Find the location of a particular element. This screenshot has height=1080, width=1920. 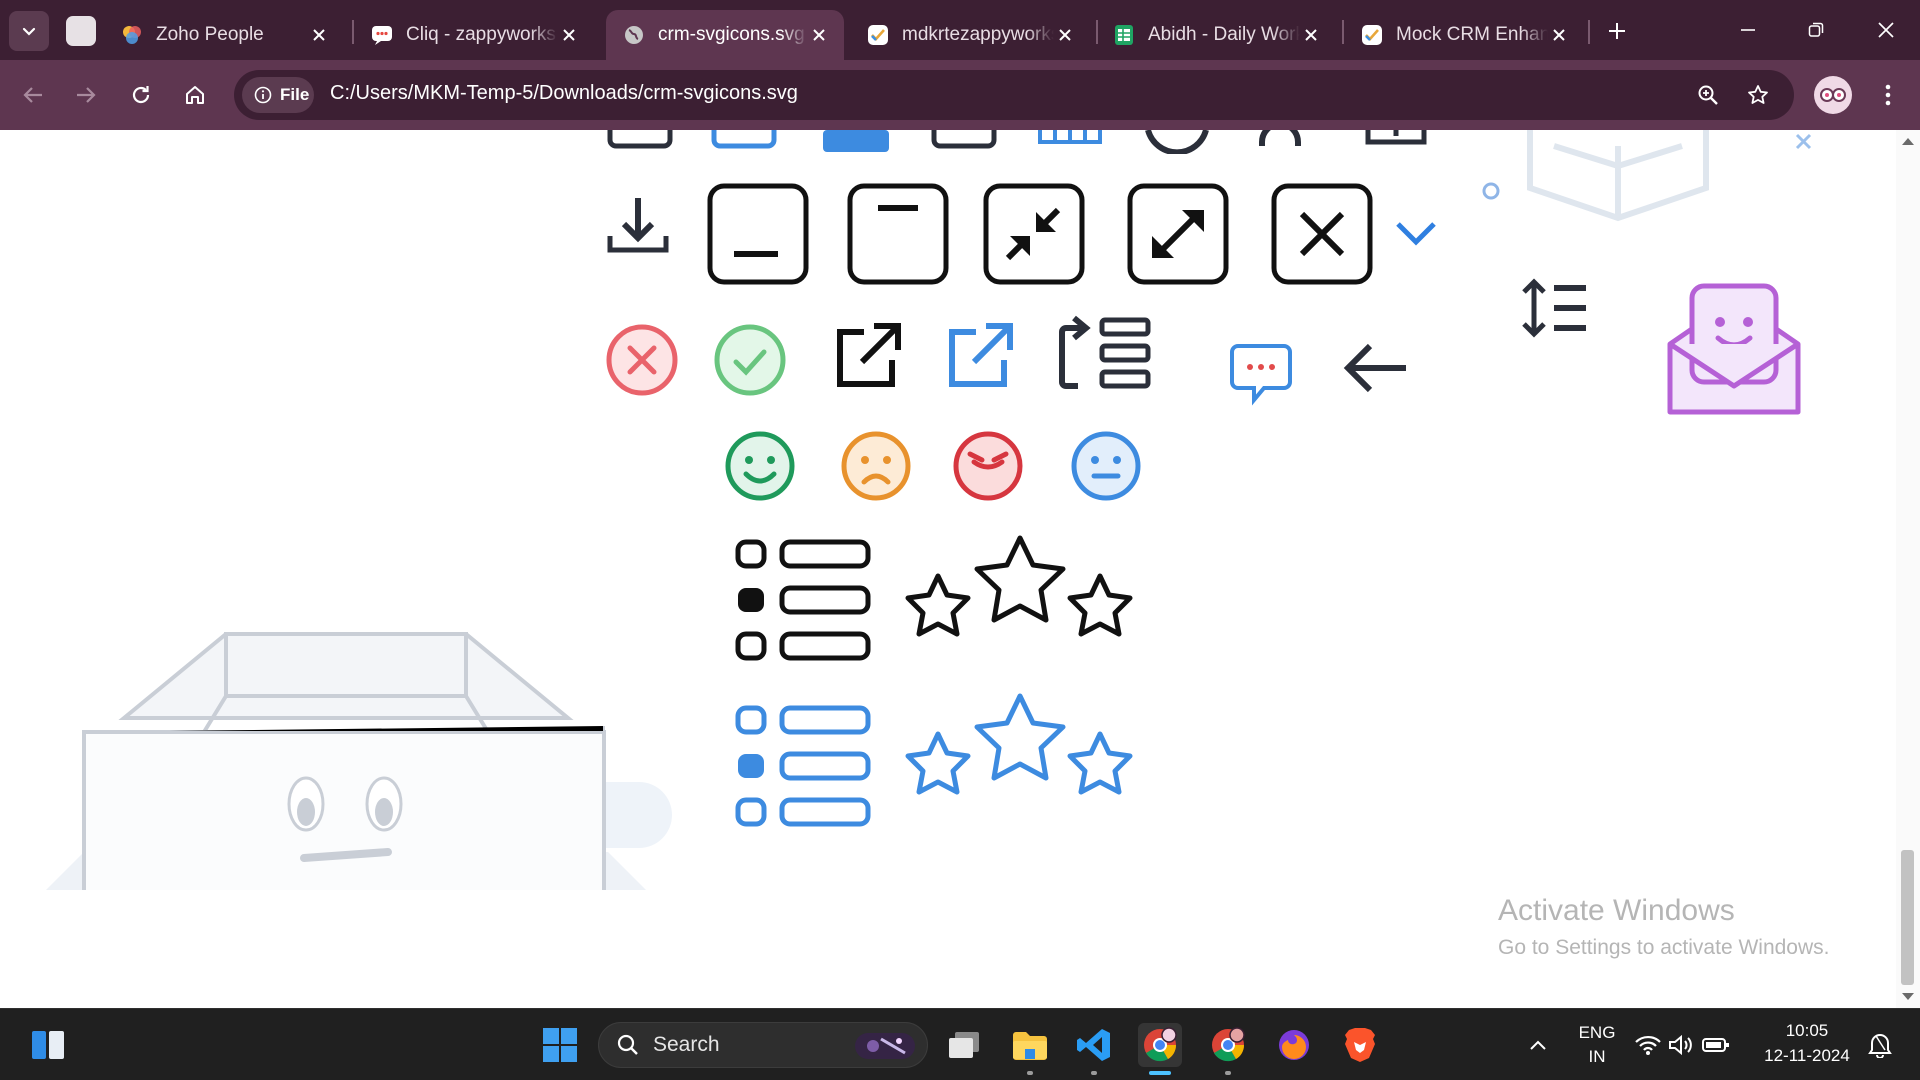

volume-icon is located at coordinates (1680, 1045).